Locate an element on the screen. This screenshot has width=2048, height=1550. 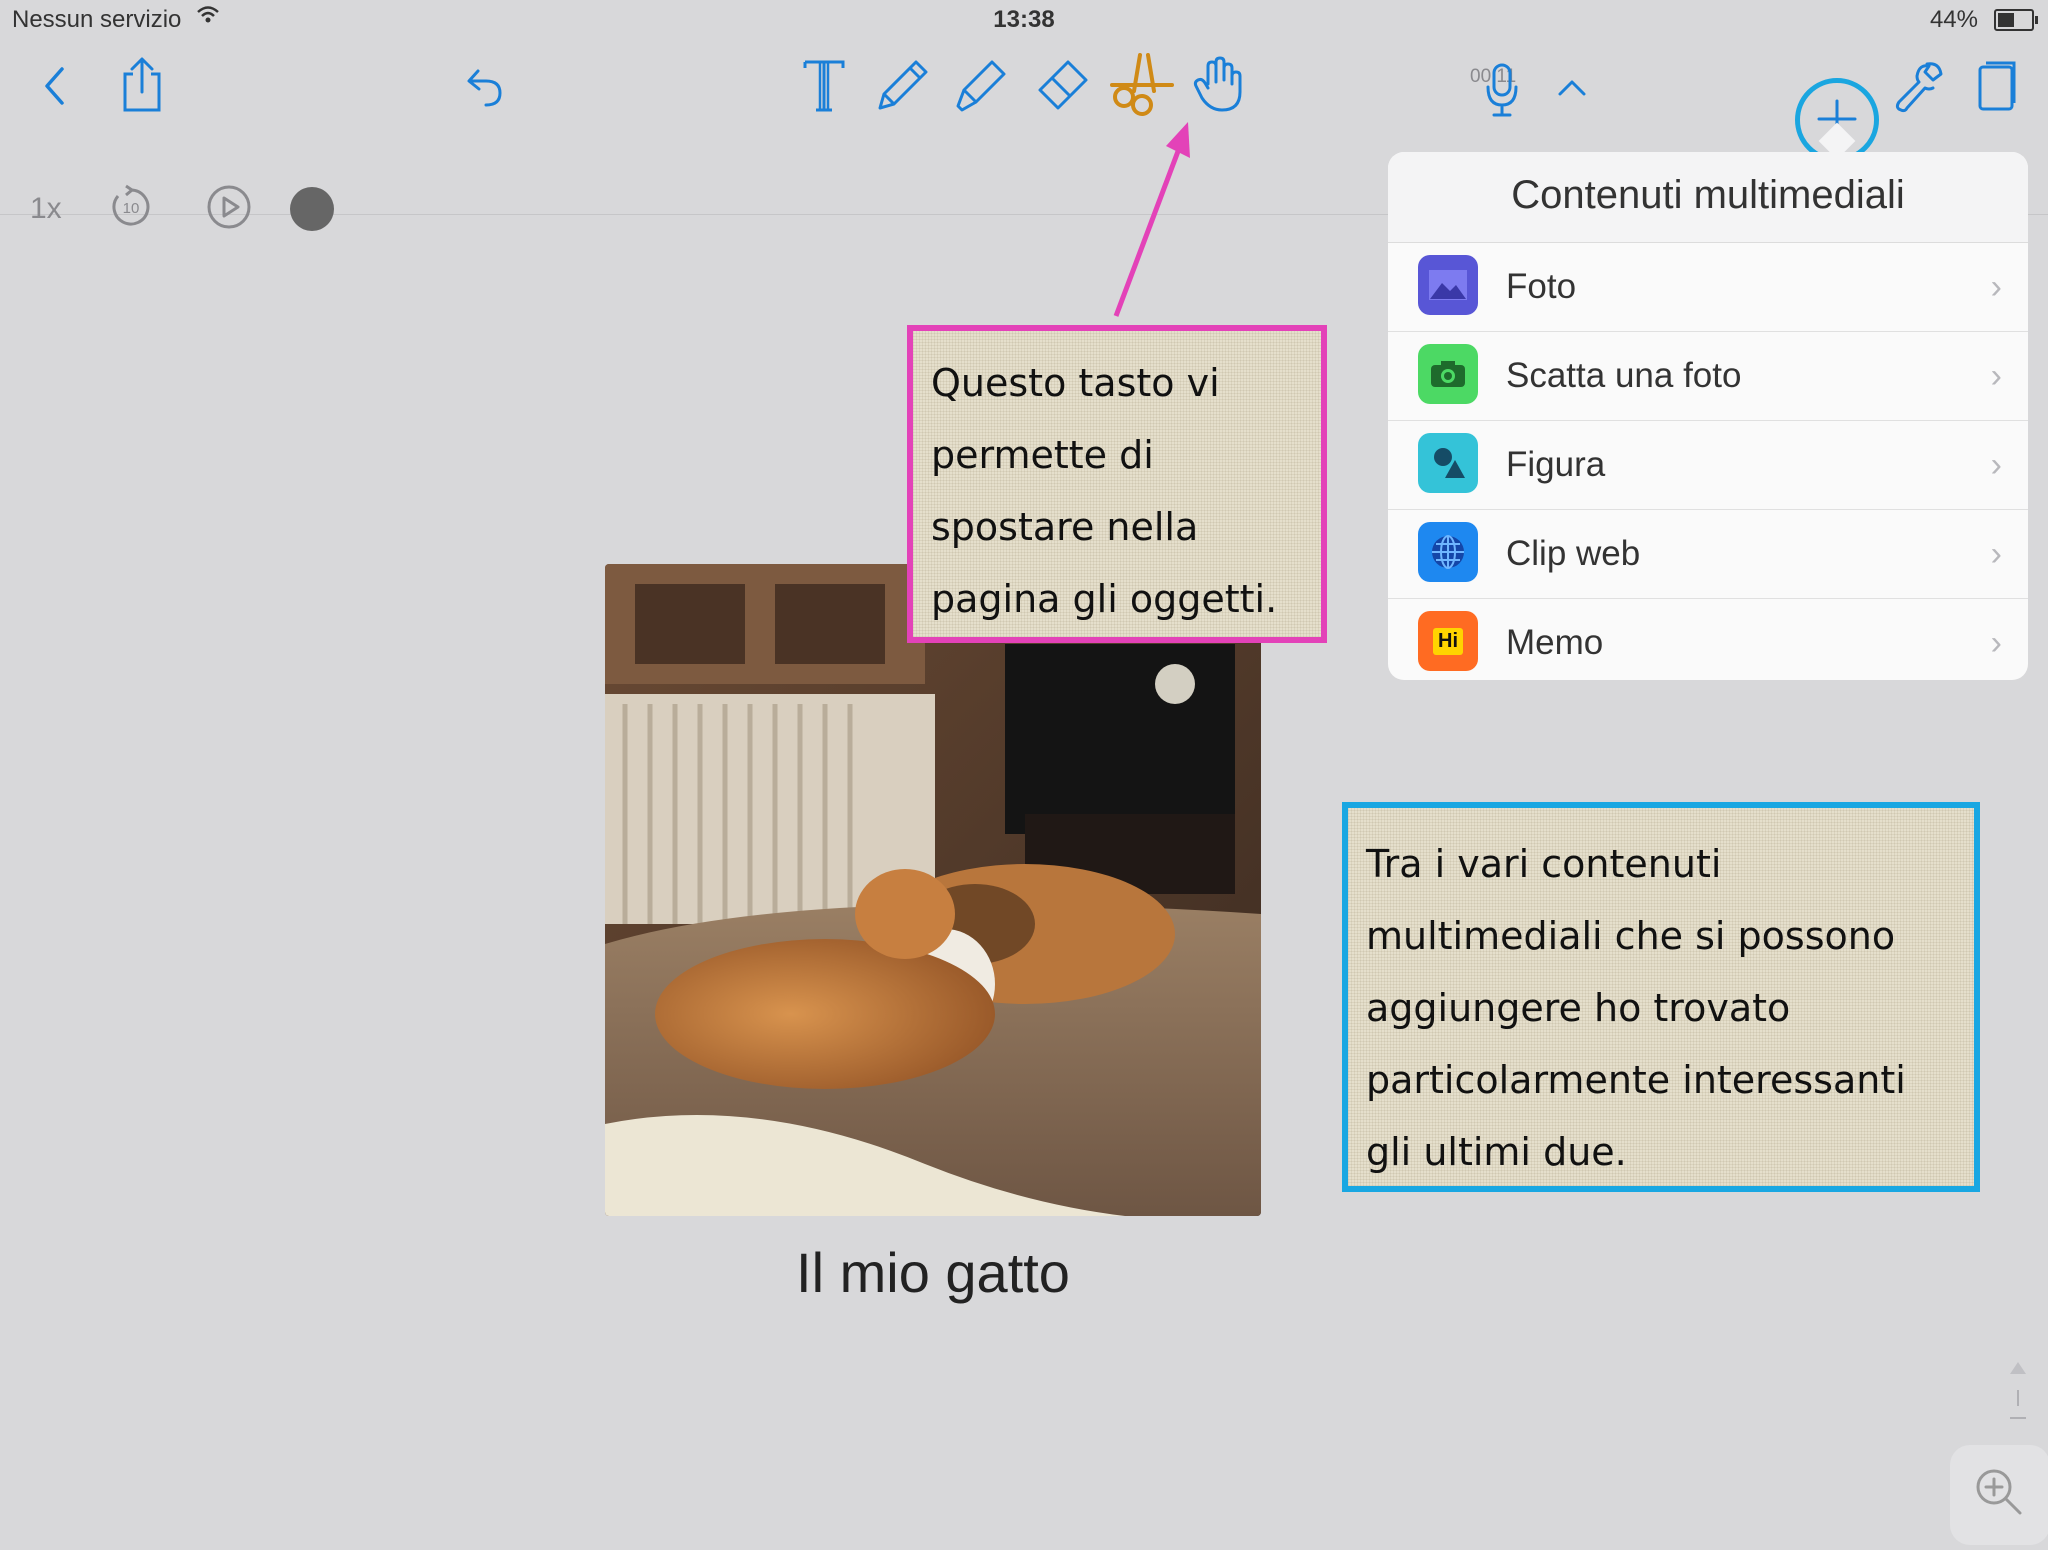
annotation-line: gli ultimi due. is located at coordinates (1496, 1152).